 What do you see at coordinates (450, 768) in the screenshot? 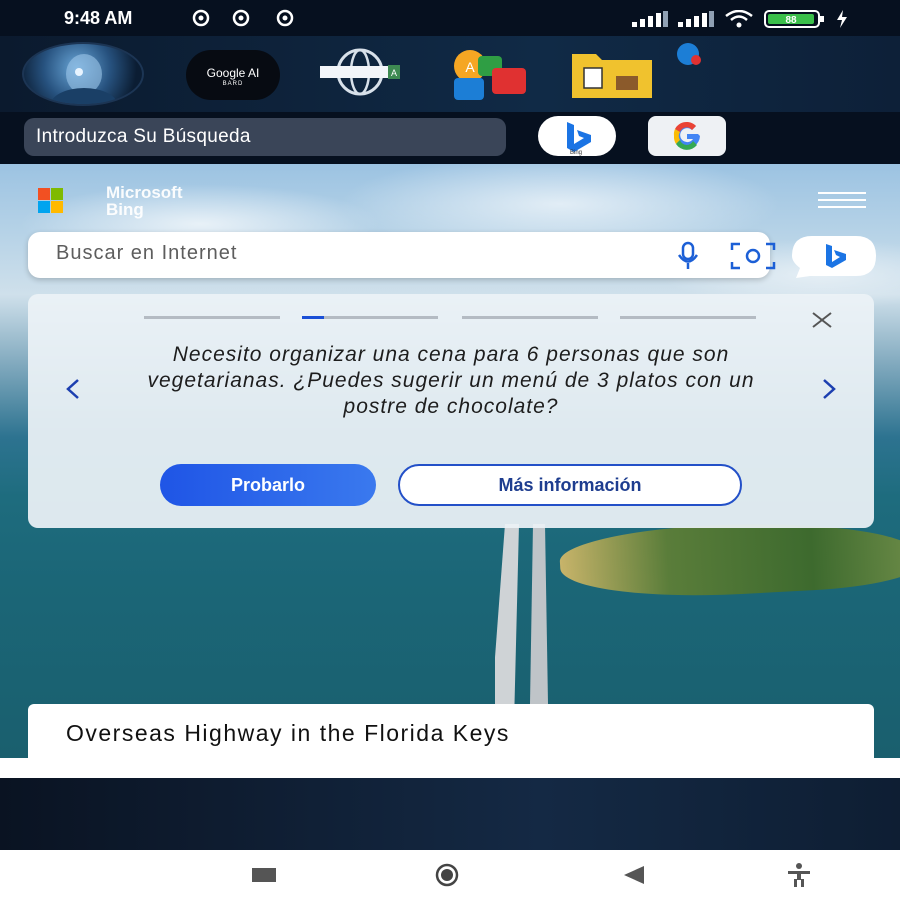
I see `web-view-bottom-strip` at bounding box center [450, 768].